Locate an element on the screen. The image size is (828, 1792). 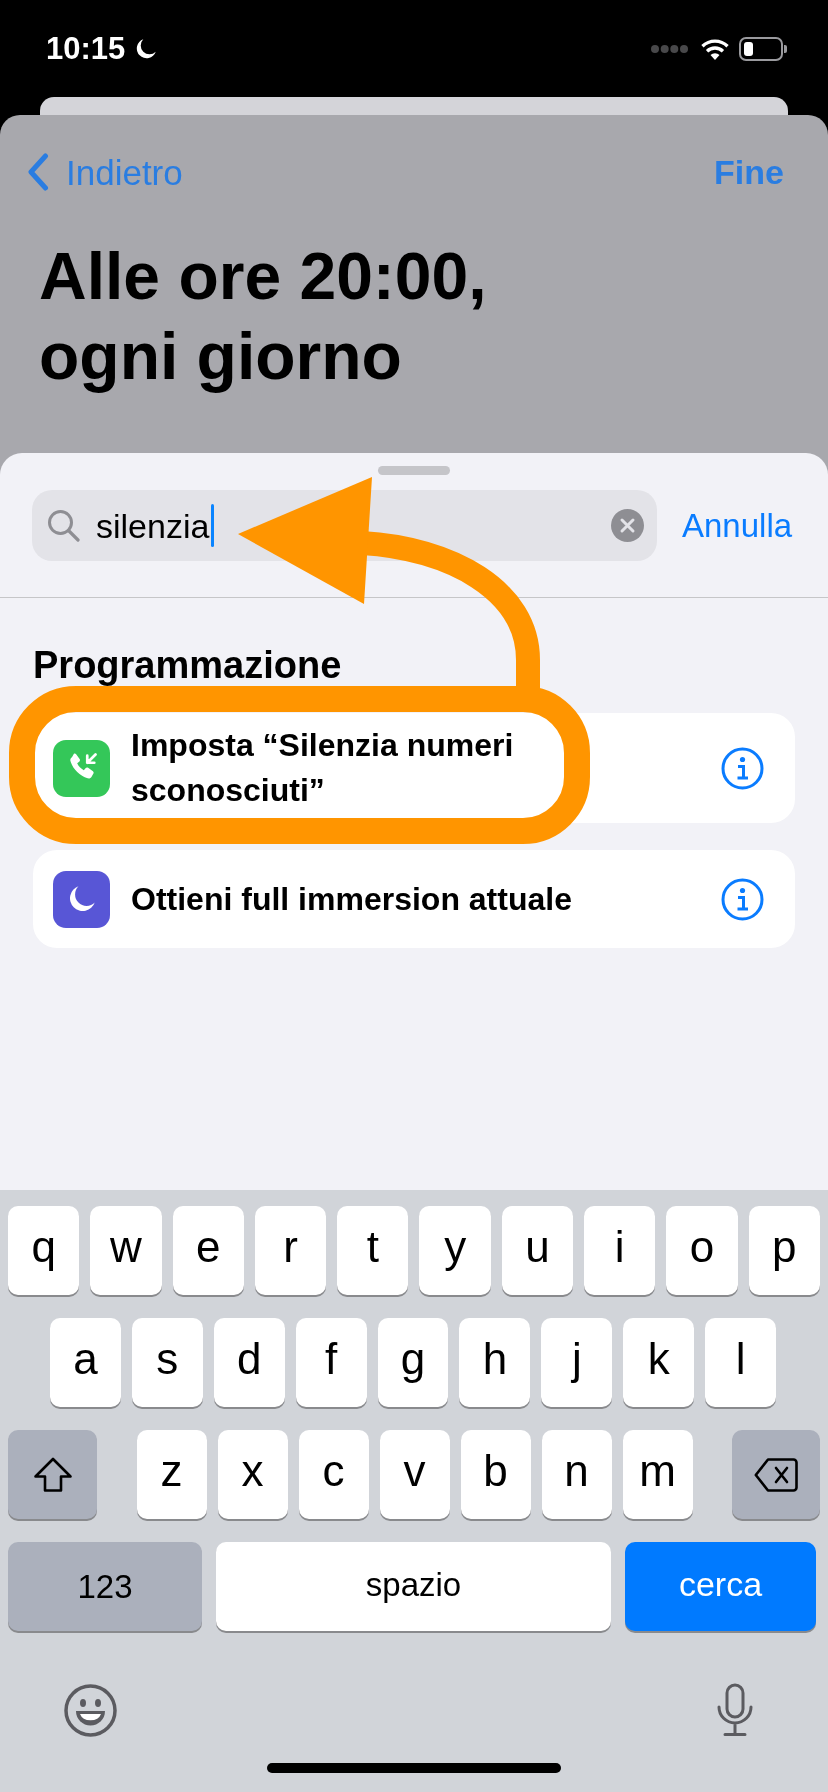
keyboard-key: v is located at coordinates (414, 1474).